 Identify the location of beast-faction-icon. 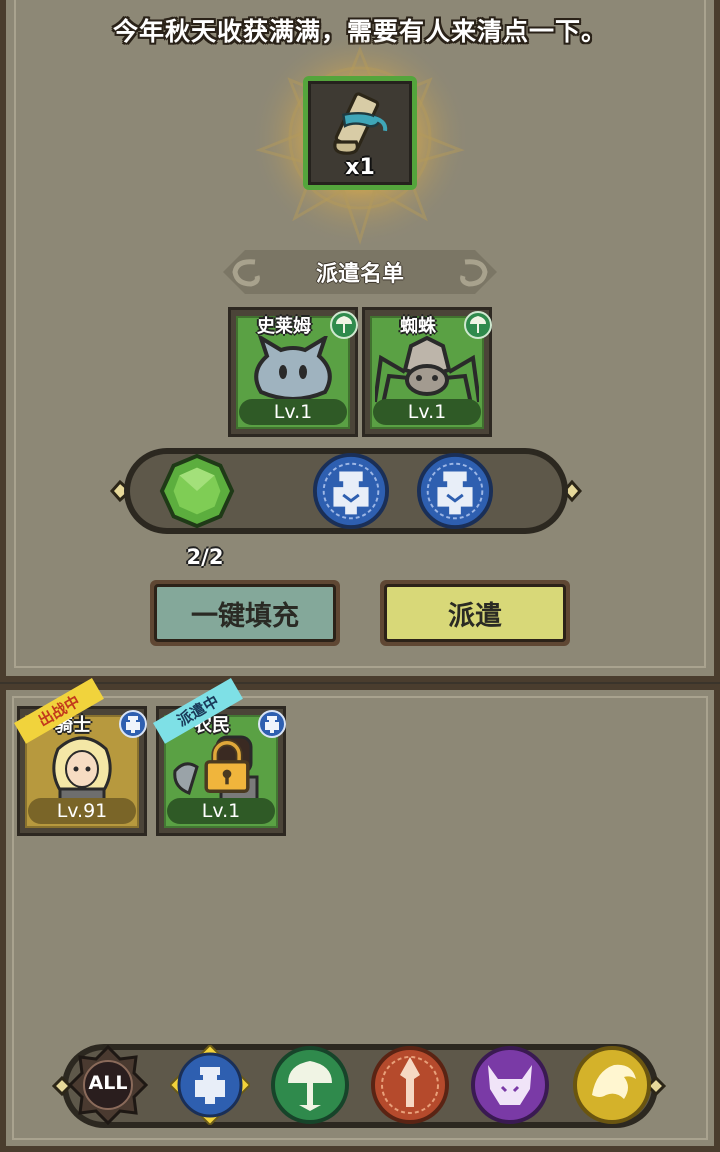
(612, 1085).